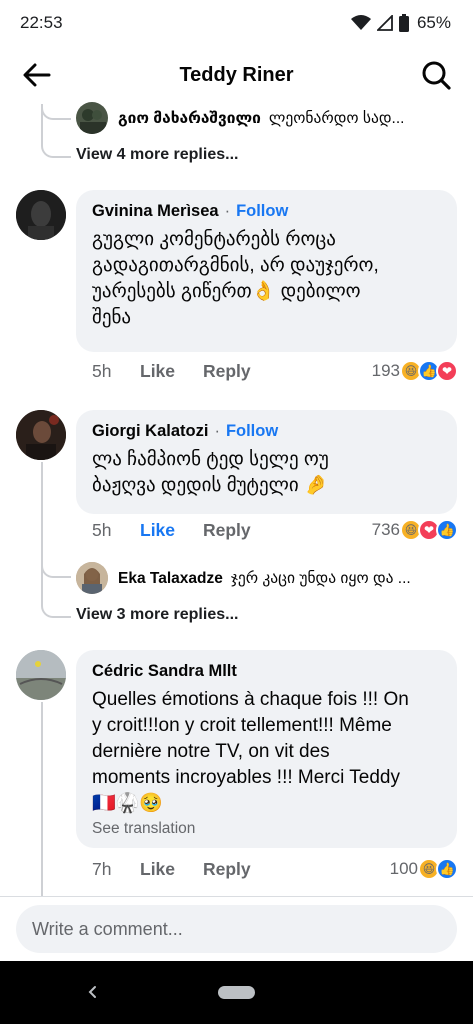  I want to click on battery-icon, so click(403, 23).